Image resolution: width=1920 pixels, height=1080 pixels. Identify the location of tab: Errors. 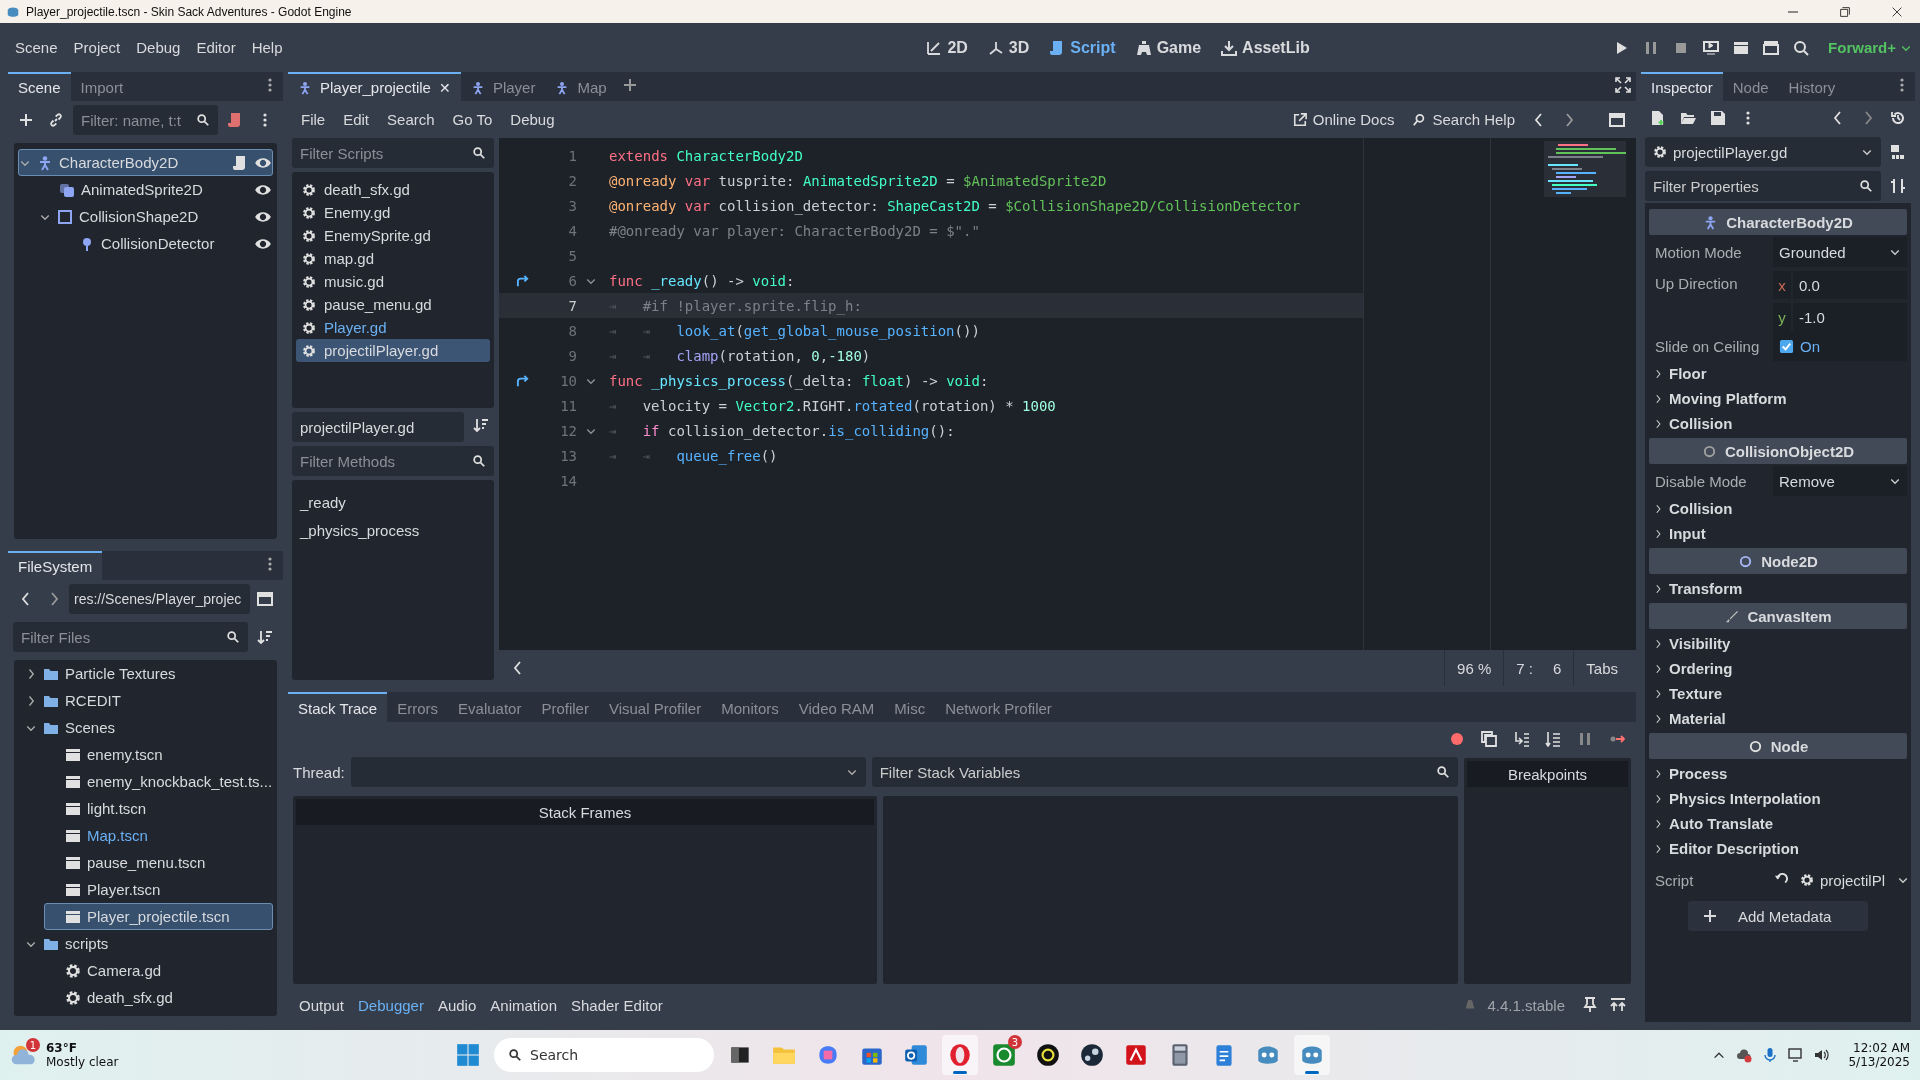
(418, 707).